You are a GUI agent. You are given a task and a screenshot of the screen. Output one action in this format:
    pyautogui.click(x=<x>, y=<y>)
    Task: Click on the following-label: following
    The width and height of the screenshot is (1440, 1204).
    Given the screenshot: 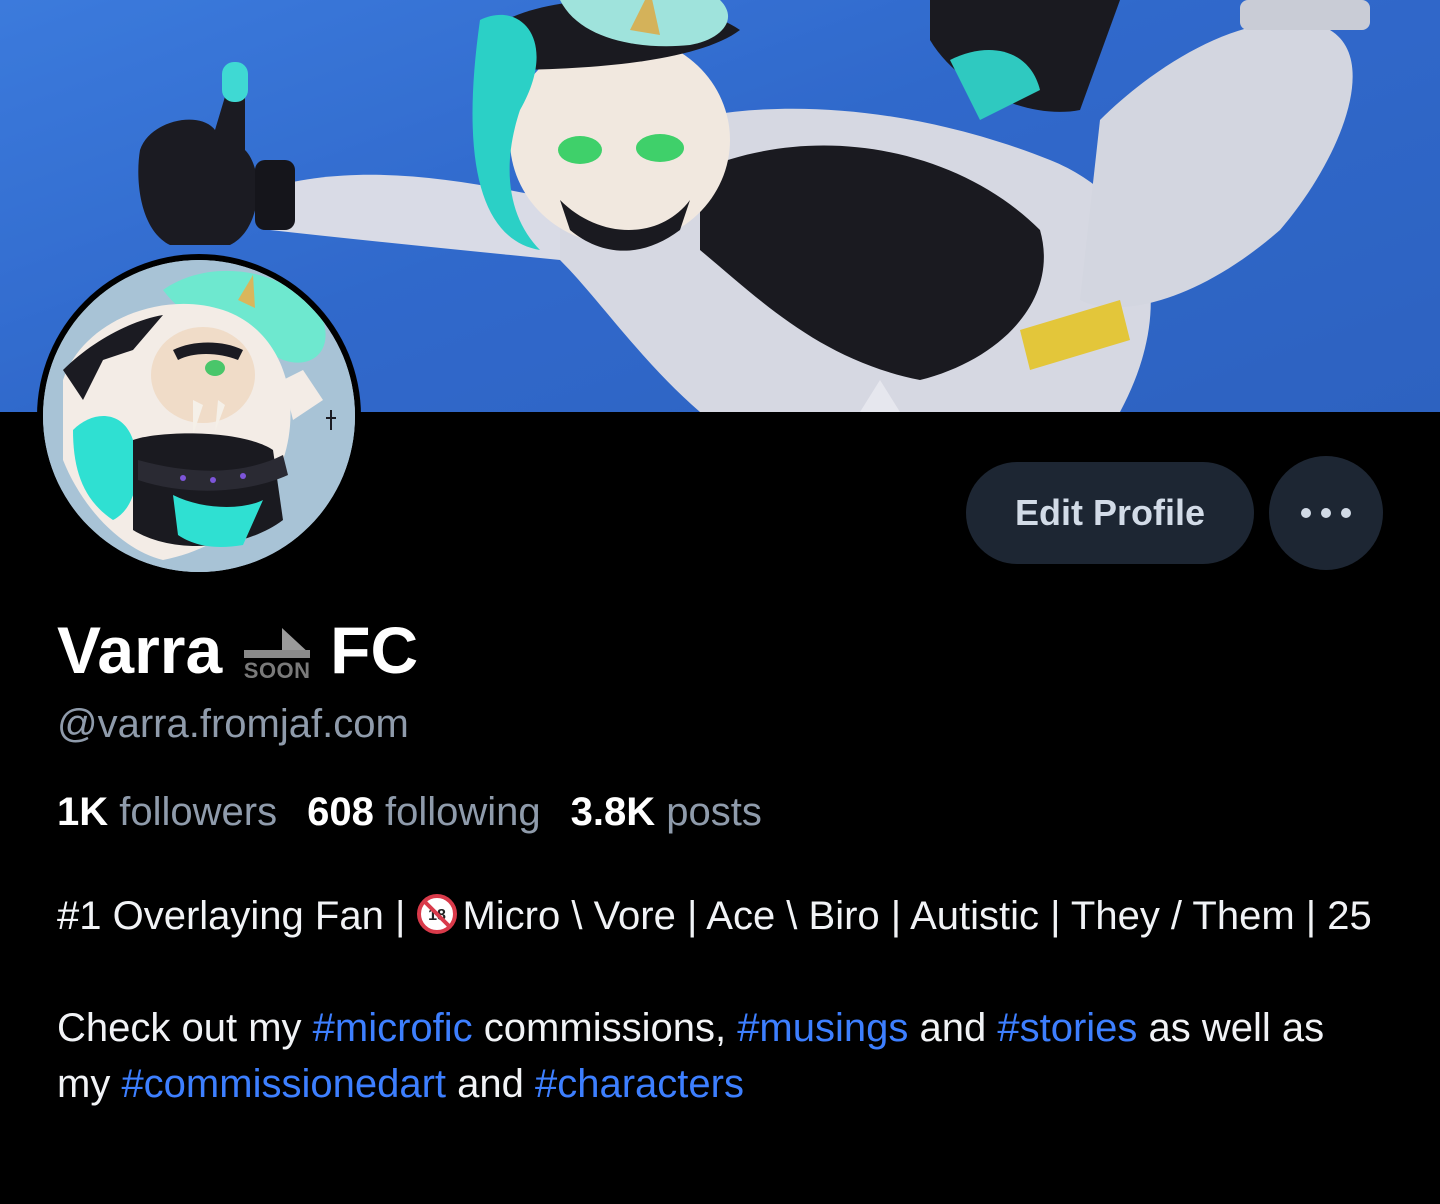 What is the action you would take?
    pyautogui.click(x=462, y=812)
    